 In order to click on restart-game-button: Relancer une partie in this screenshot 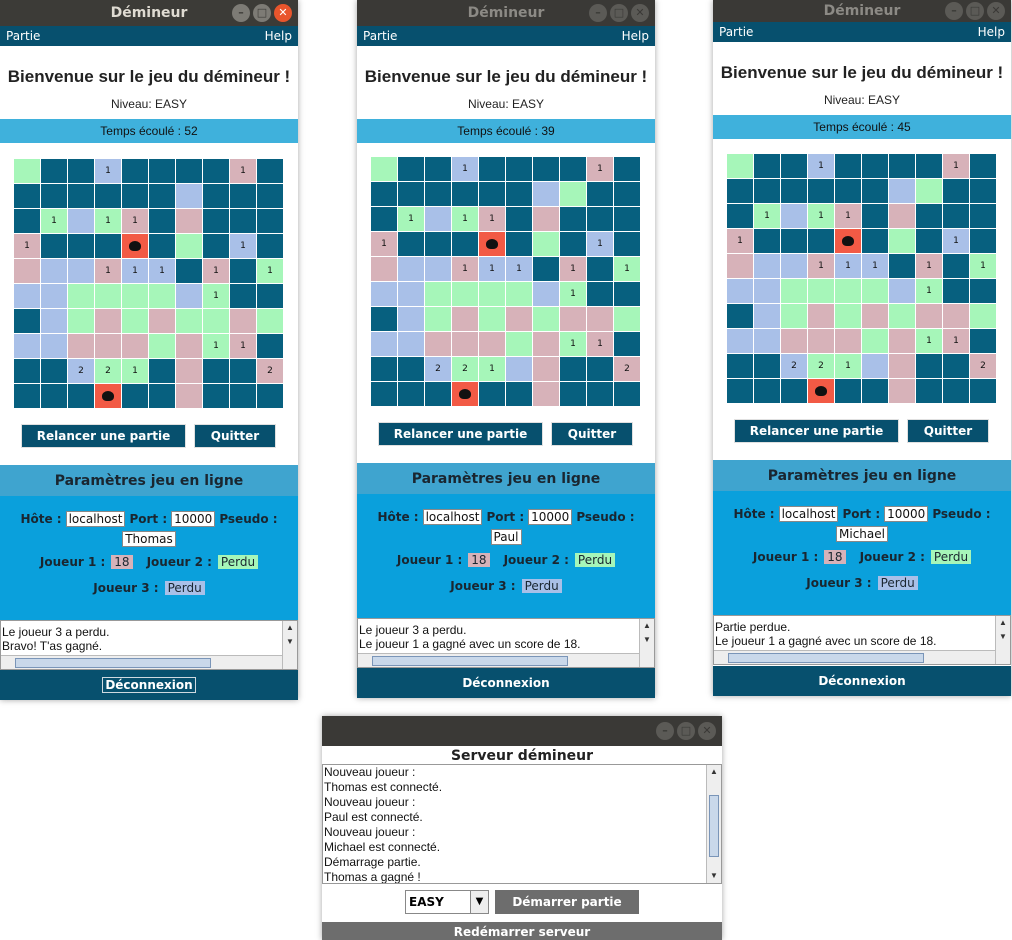, I will do `click(816, 431)`.